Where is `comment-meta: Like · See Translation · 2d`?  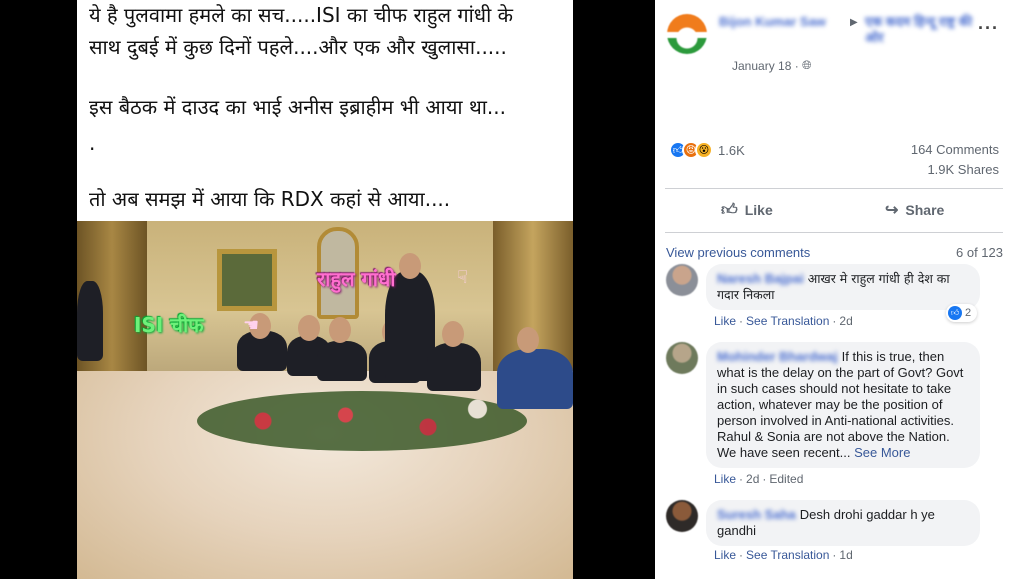
comment-meta: Like · See Translation · 2d is located at coordinates (783, 321).